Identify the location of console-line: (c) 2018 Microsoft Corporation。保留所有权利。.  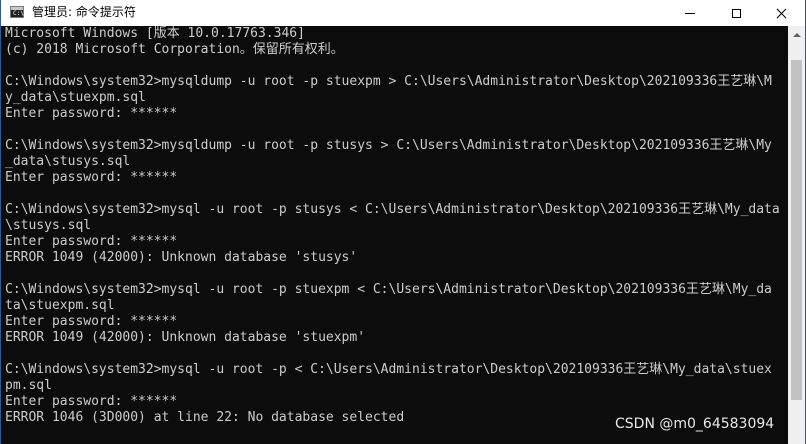
(174, 49).